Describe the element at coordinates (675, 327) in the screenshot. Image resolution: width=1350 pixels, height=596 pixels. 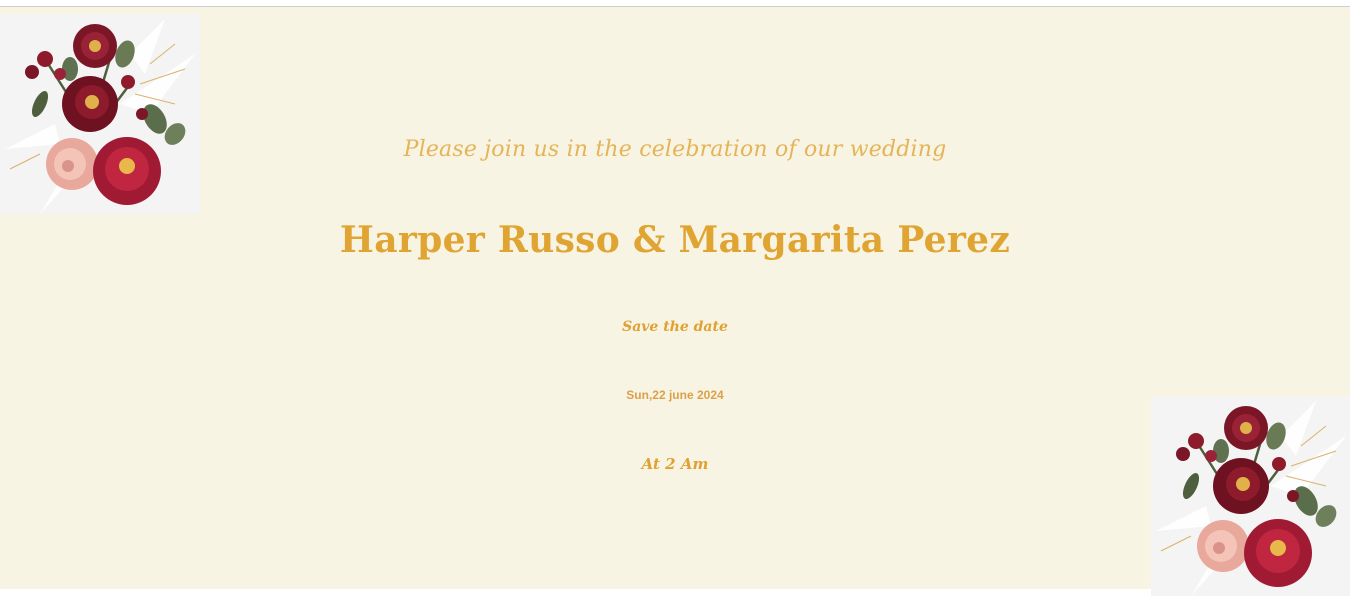
I see `save-the-date-label: Save the date` at that location.